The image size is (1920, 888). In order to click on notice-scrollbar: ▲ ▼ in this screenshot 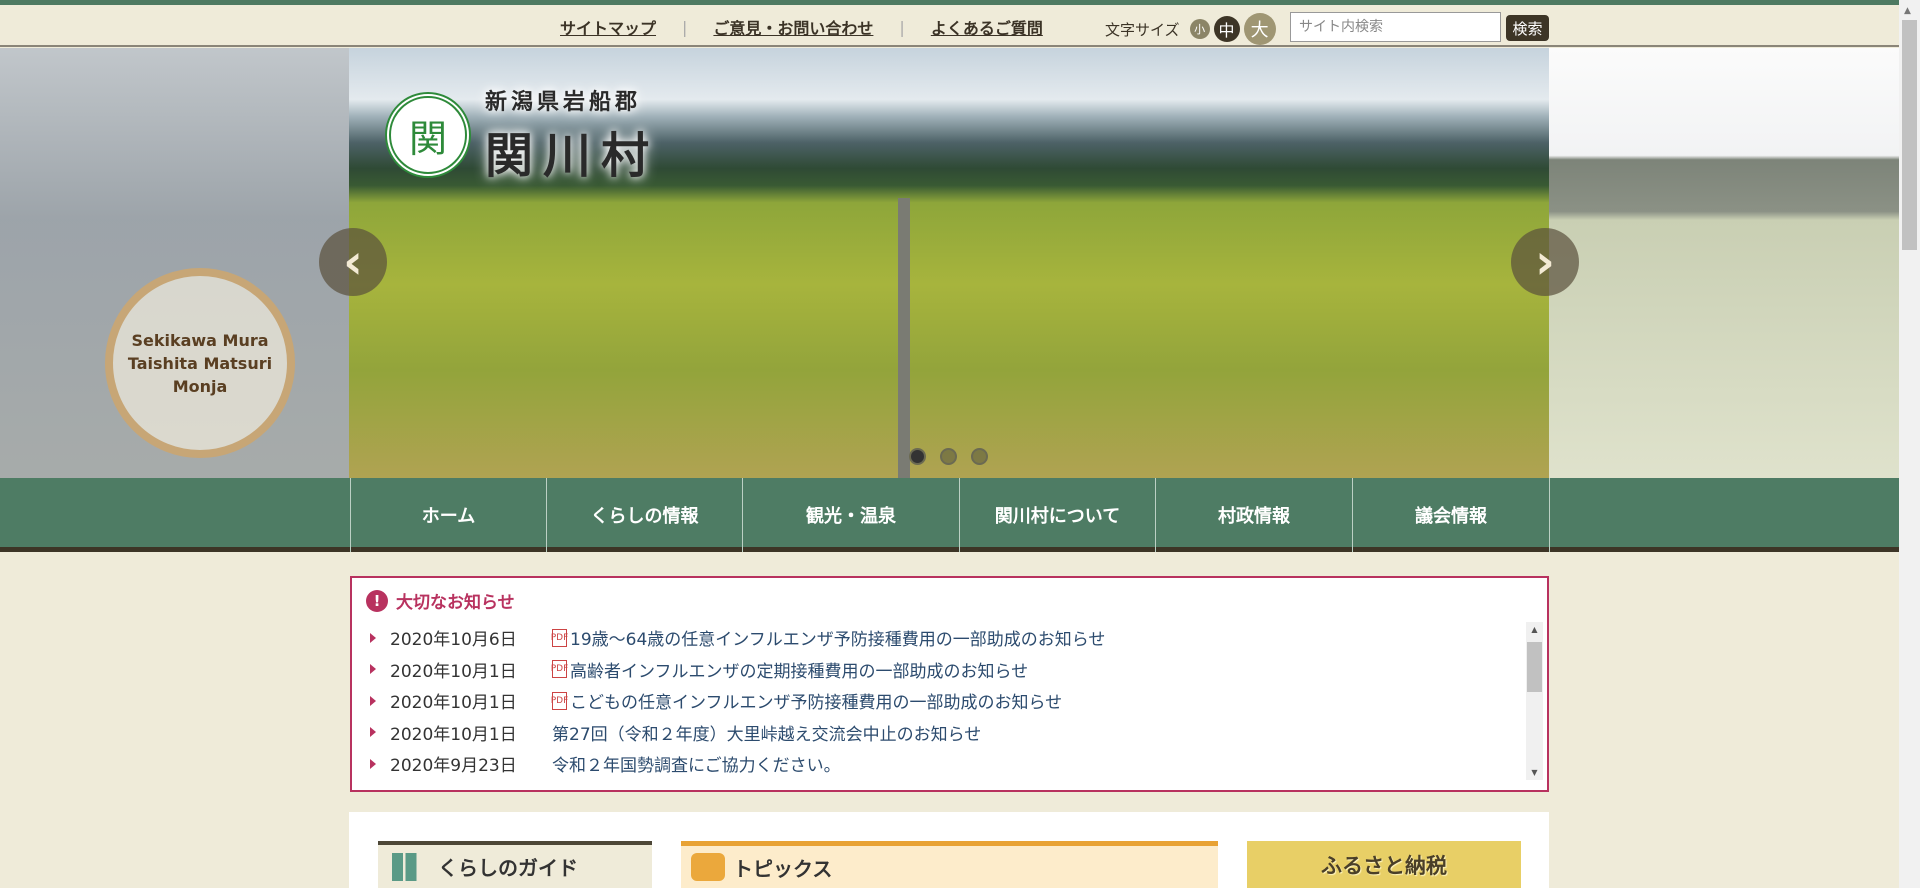, I will do `click(1534, 701)`.